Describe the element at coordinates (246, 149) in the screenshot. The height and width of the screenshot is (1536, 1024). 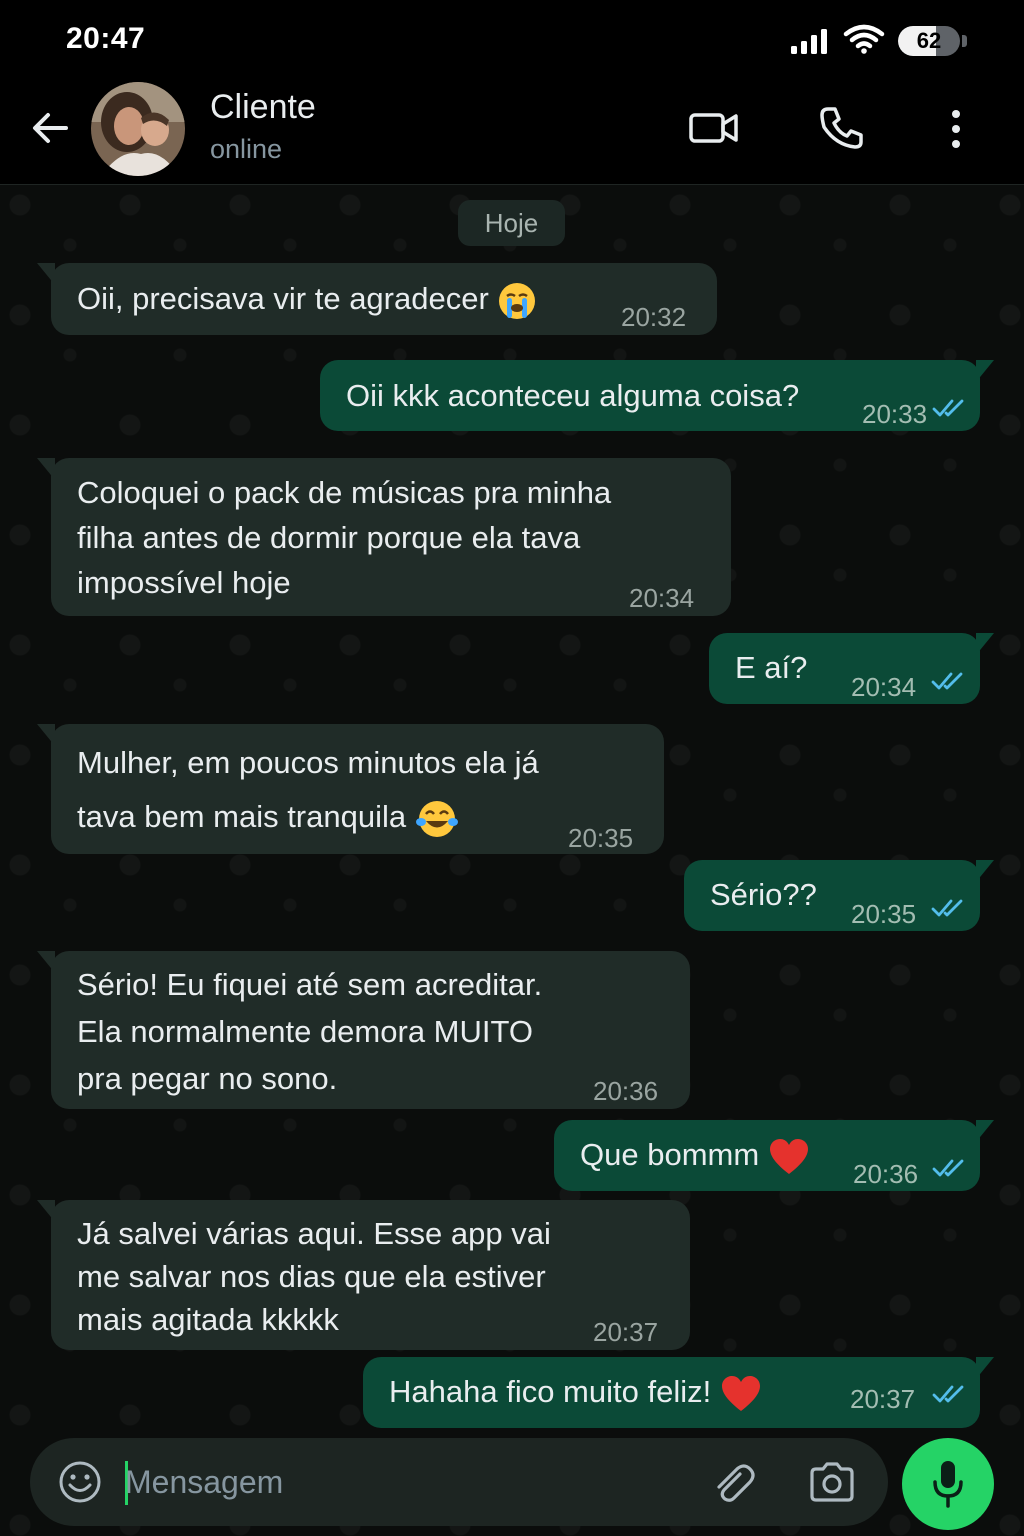
I see `contact-status: online` at that location.